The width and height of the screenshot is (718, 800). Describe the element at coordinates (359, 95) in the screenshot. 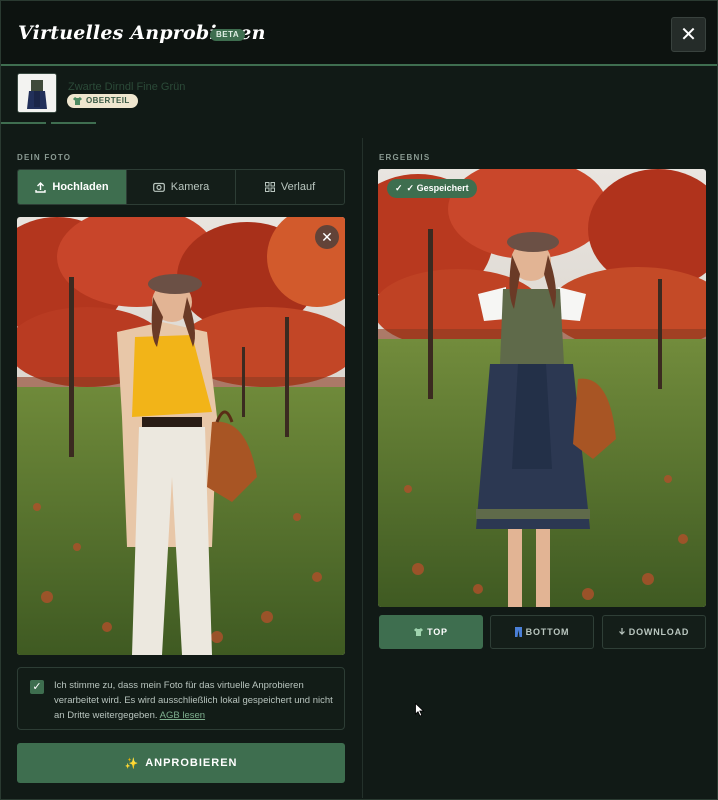

I see `product-bar: Zwarte Dirndl Fine Grün OBERTEIL` at that location.